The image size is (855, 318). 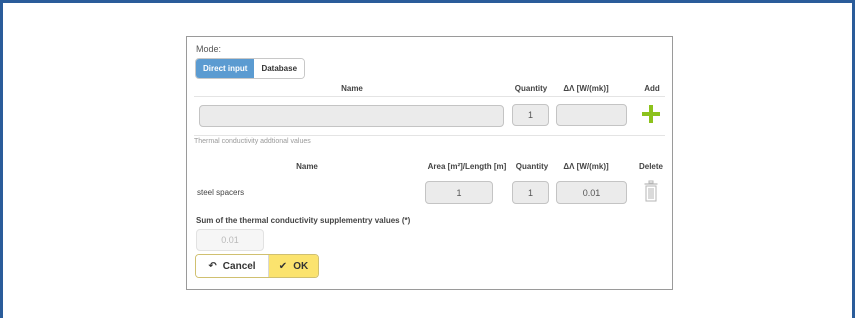 I want to click on additional-delta-header: ΔΛ [W/(mk)], so click(x=586, y=166).